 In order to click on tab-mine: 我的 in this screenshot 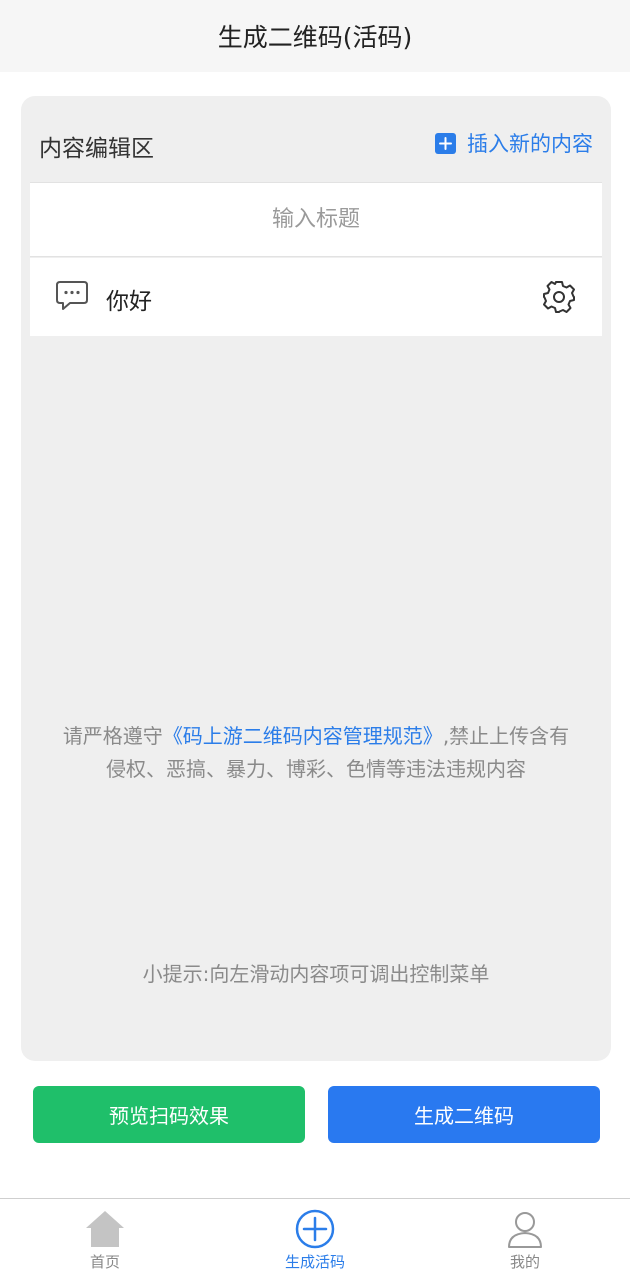, I will do `click(525, 1240)`.